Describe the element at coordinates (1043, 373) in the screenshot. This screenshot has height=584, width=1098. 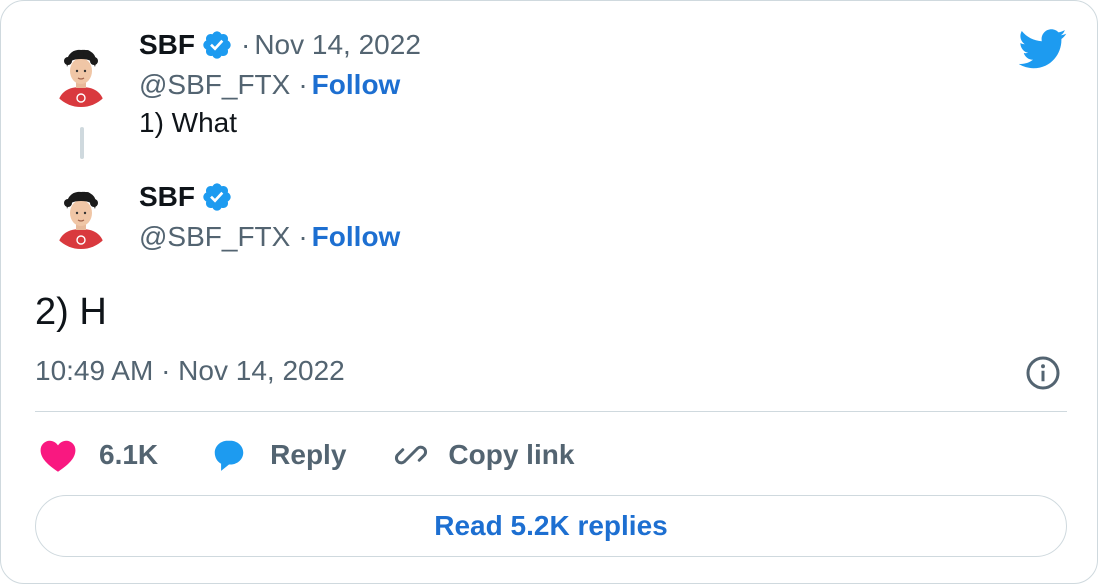
I see `info-icon` at that location.